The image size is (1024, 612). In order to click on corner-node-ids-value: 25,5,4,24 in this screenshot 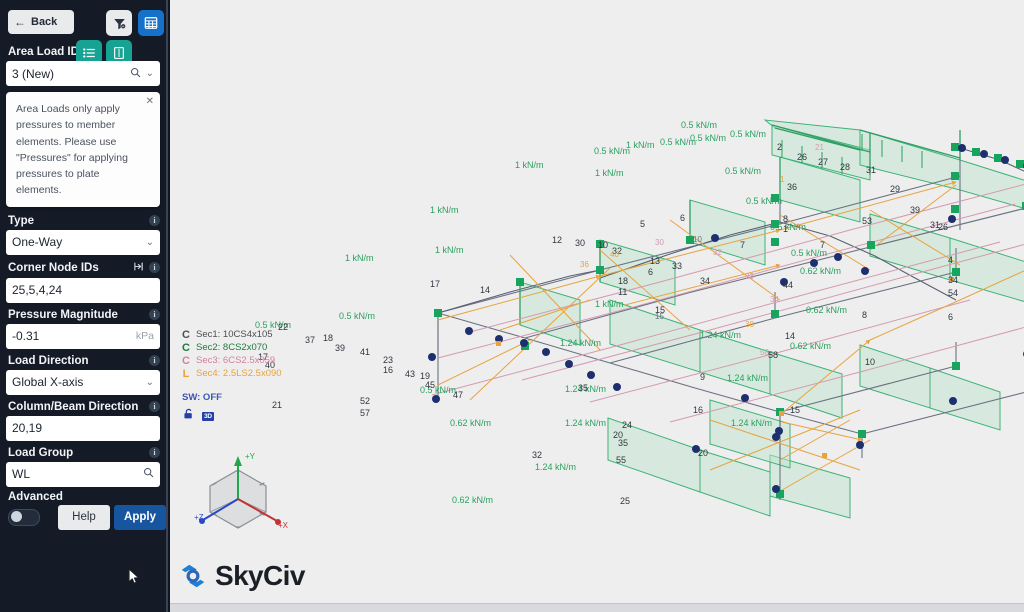, I will do `click(37, 290)`.